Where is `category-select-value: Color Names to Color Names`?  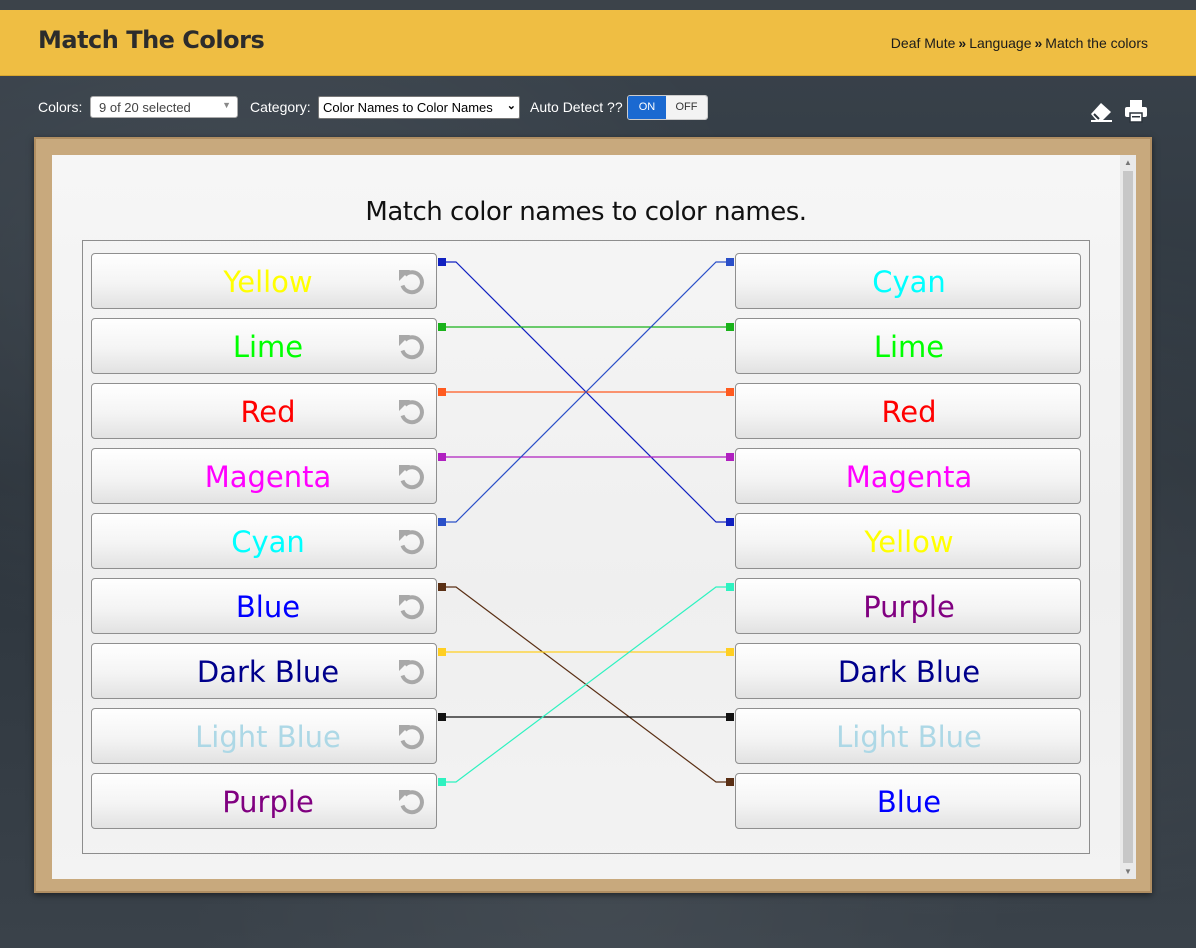
category-select-value: Color Names to Color Names is located at coordinates (408, 107).